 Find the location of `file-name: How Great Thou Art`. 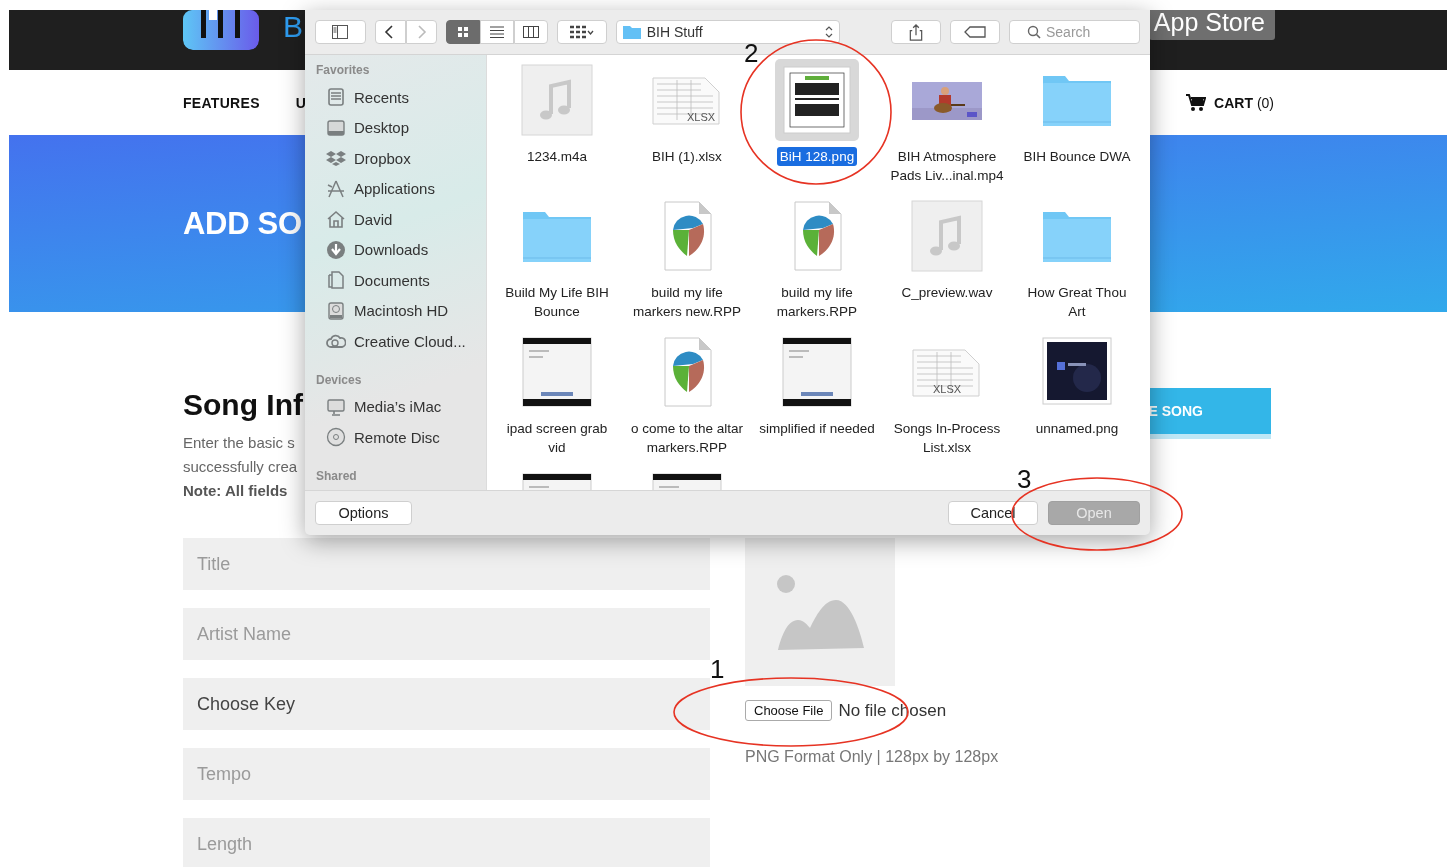

file-name: How Great Thou Art is located at coordinates (1077, 302).